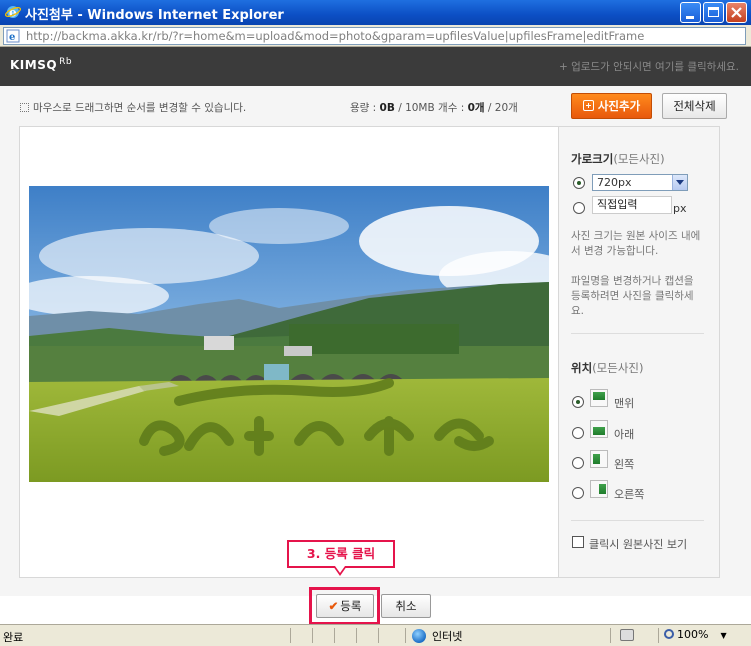  What do you see at coordinates (578, 463) in the screenshot?
I see `position-radio-left` at bounding box center [578, 463].